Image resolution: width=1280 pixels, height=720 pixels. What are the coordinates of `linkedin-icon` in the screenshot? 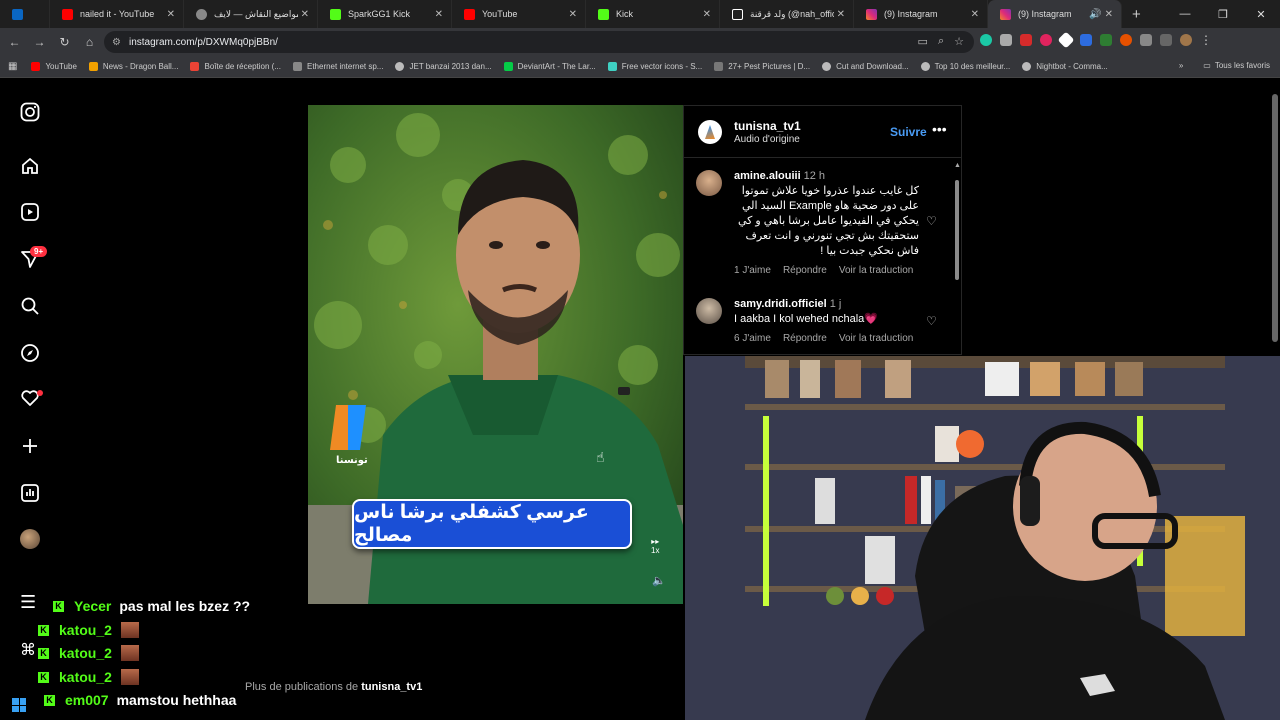 It's located at (17, 14).